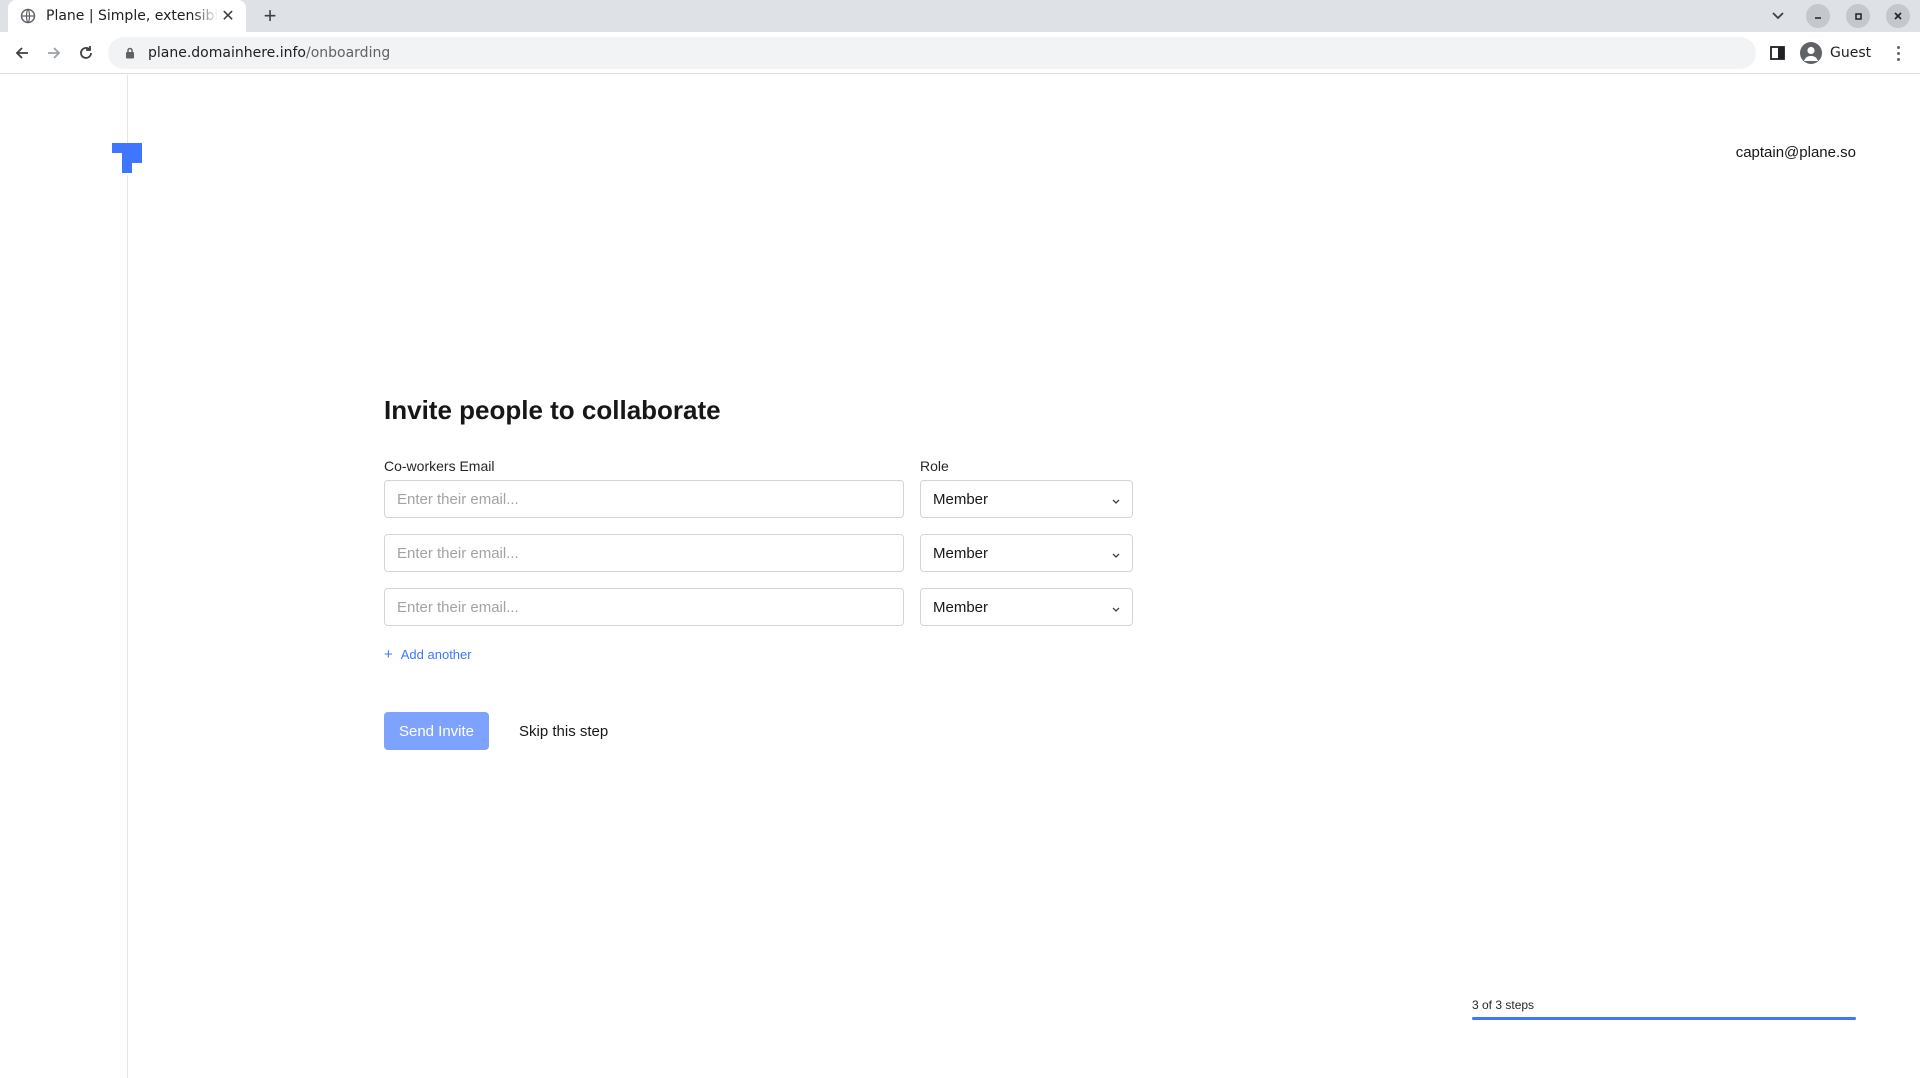 This screenshot has width=1920, height=1078. Describe the element at coordinates (932, 53) in the screenshot. I see `address-bar: plane.domainhere.info/onboarding` at that location.